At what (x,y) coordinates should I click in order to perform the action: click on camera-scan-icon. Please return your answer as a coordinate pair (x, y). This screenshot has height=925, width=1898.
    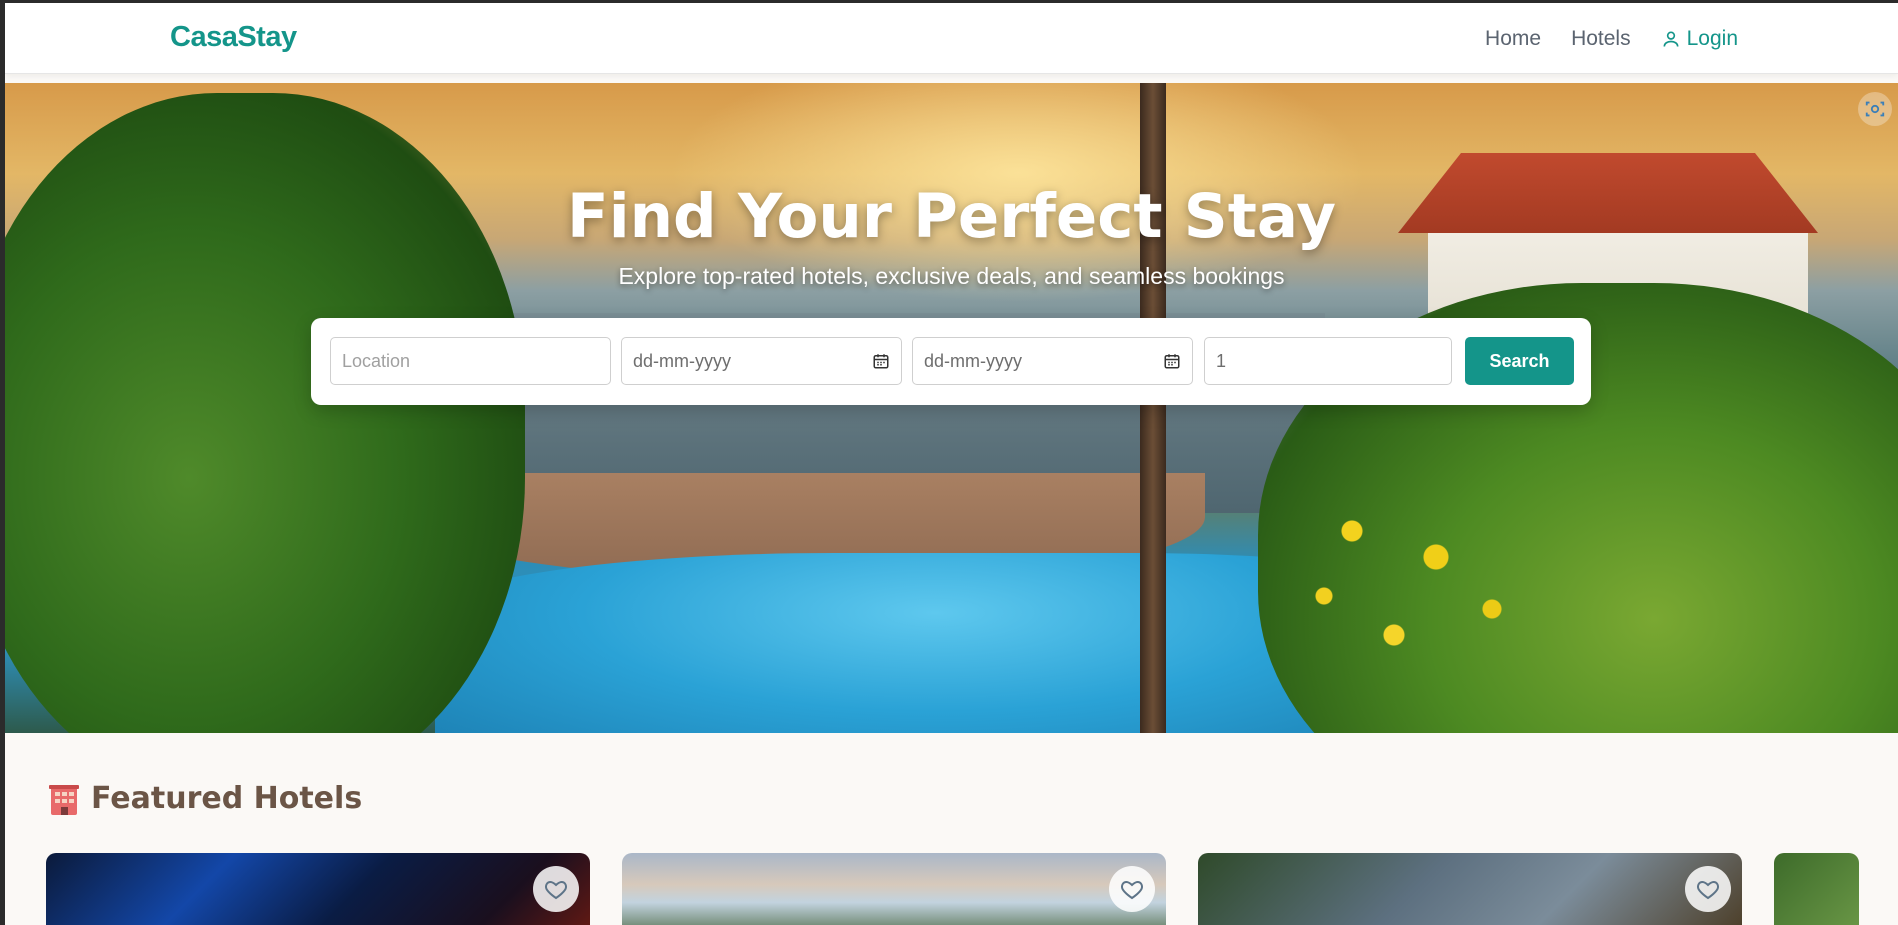
    Looking at the image, I should click on (1875, 109).